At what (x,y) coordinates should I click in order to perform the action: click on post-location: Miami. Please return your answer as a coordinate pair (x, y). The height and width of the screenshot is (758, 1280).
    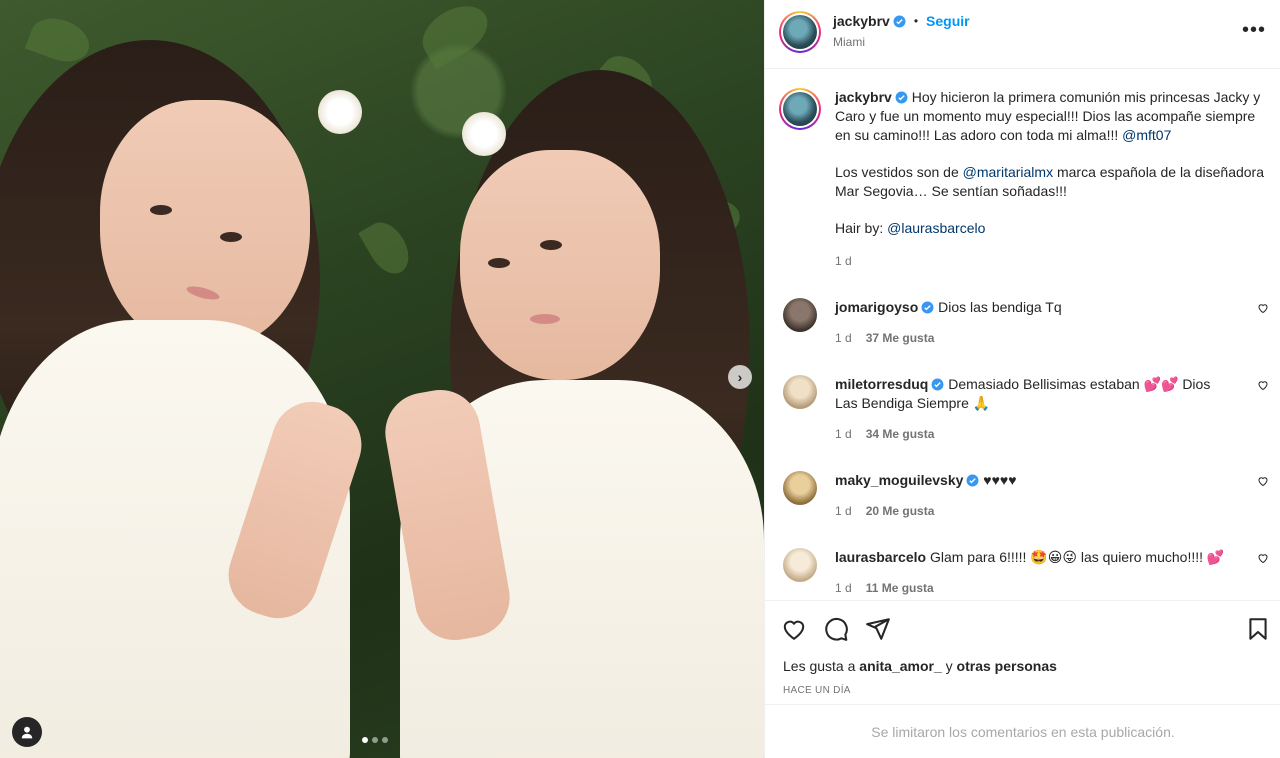
    Looking at the image, I should click on (849, 42).